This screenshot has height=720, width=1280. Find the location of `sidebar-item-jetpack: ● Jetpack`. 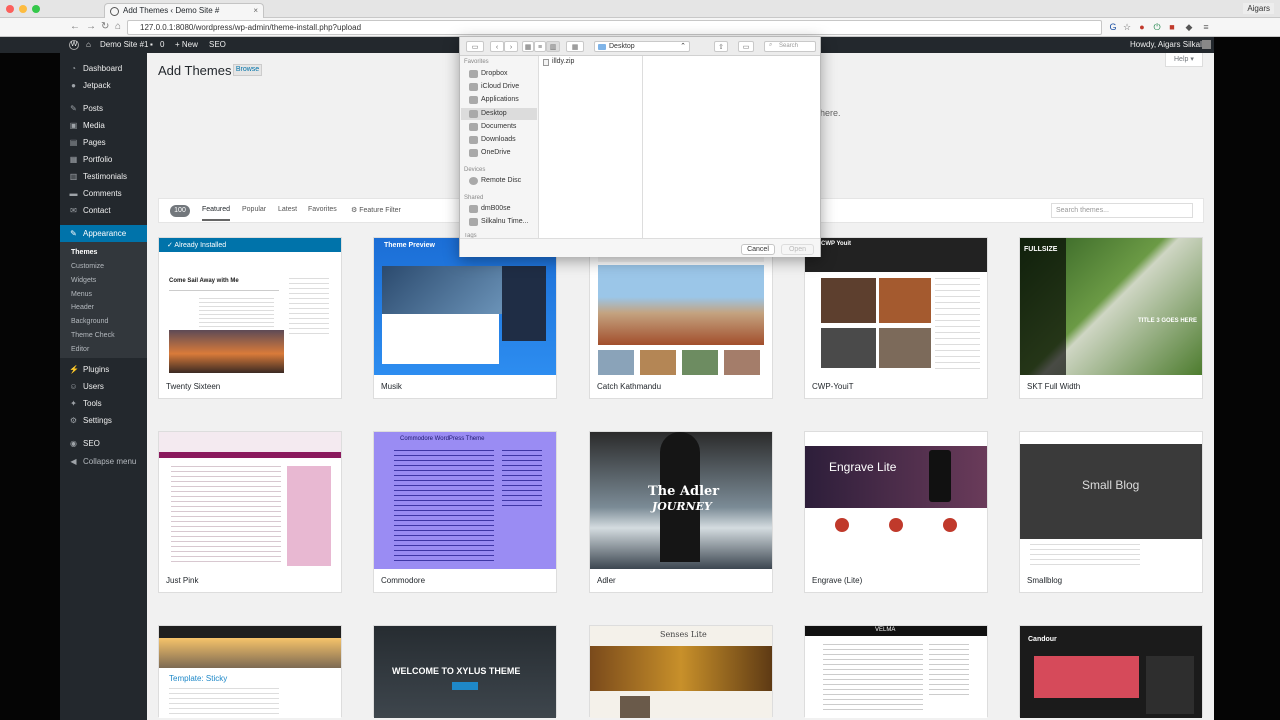

sidebar-item-jetpack: ● Jetpack is located at coordinates (103, 85).